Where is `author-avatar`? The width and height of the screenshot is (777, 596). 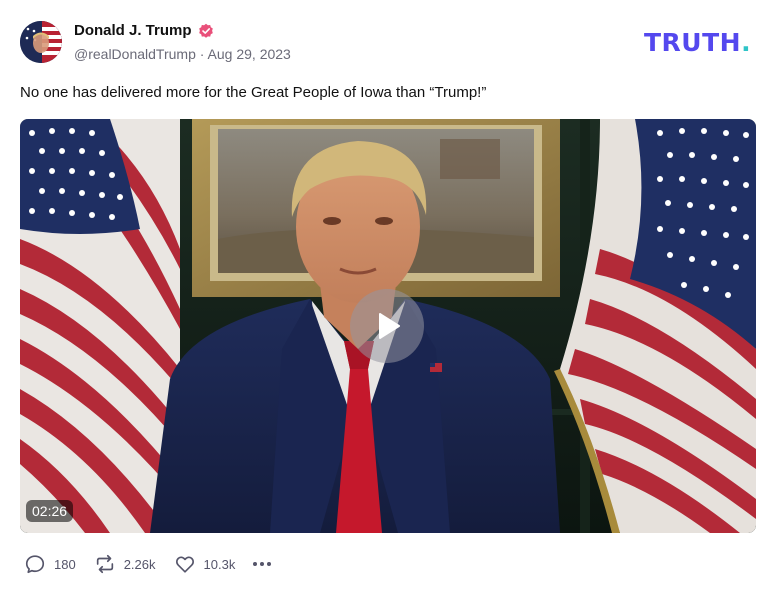 author-avatar is located at coordinates (41, 42).